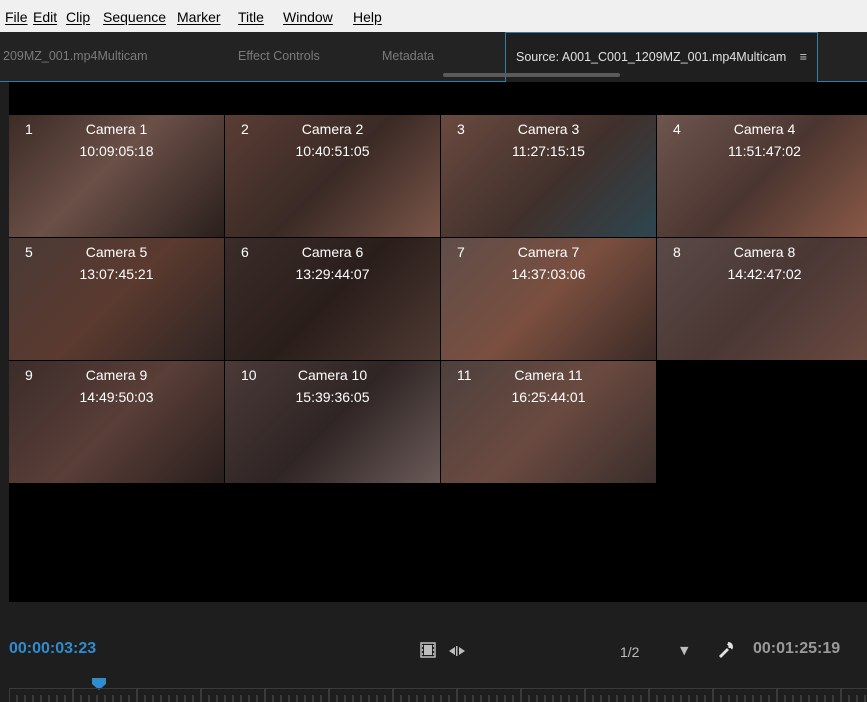  What do you see at coordinates (762, 176) in the screenshot?
I see `camera-angle-4: 4 Camera 4 11:51:47:02` at bounding box center [762, 176].